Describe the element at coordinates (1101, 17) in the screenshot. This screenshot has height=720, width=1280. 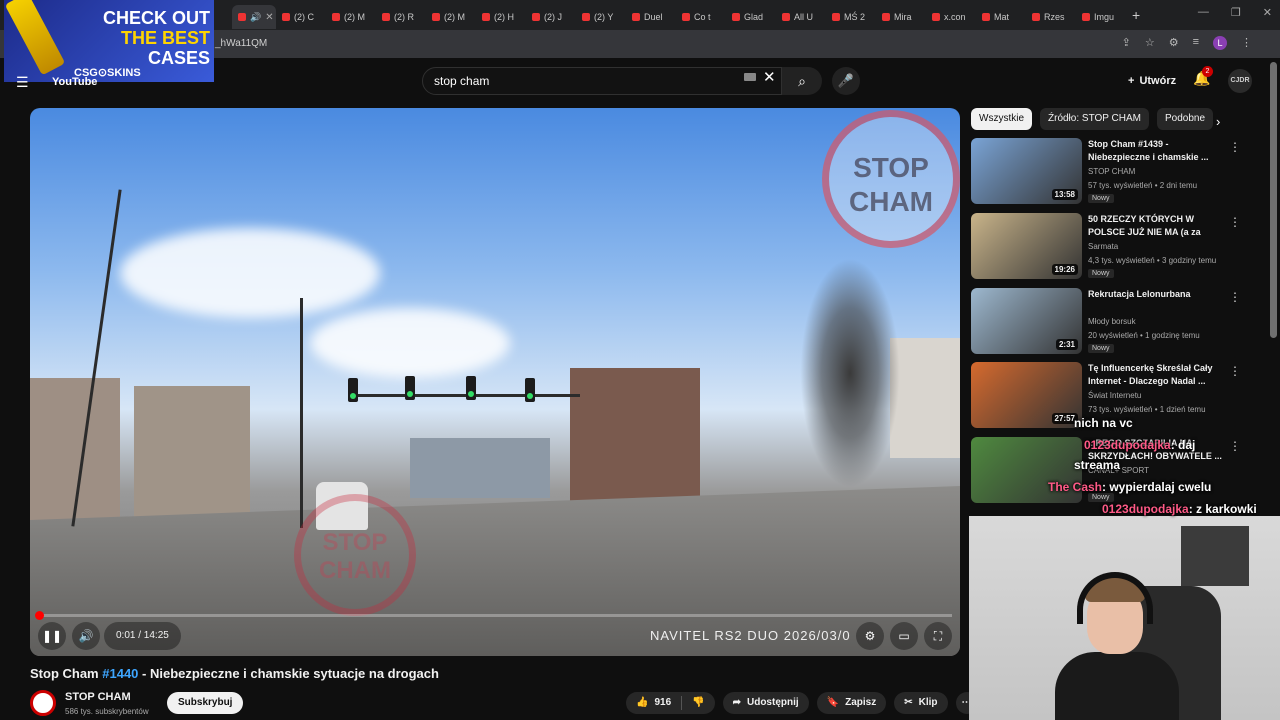
I see `browser-tab: Imgu` at that location.